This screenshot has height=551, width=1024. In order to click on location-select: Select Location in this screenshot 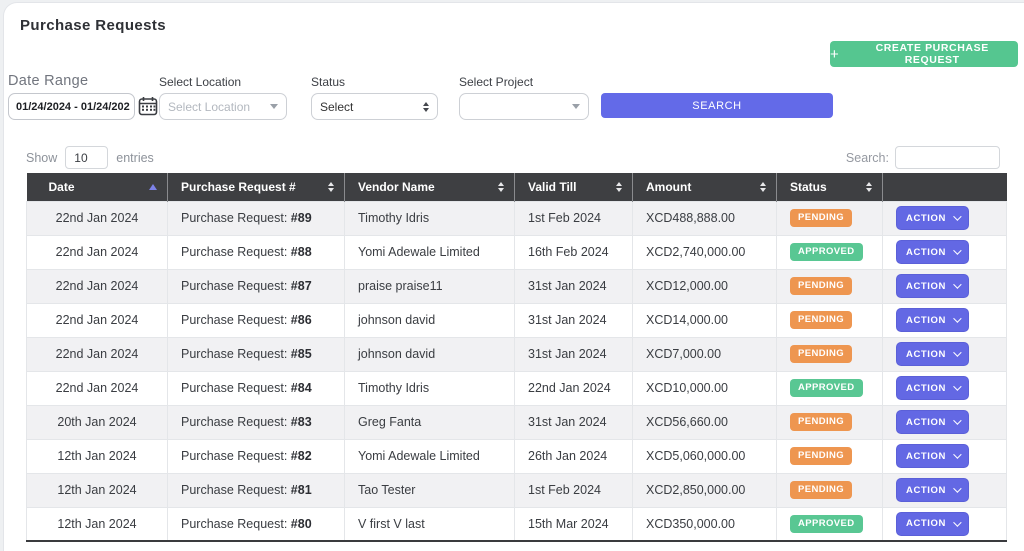, I will do `click(223, 106)`.